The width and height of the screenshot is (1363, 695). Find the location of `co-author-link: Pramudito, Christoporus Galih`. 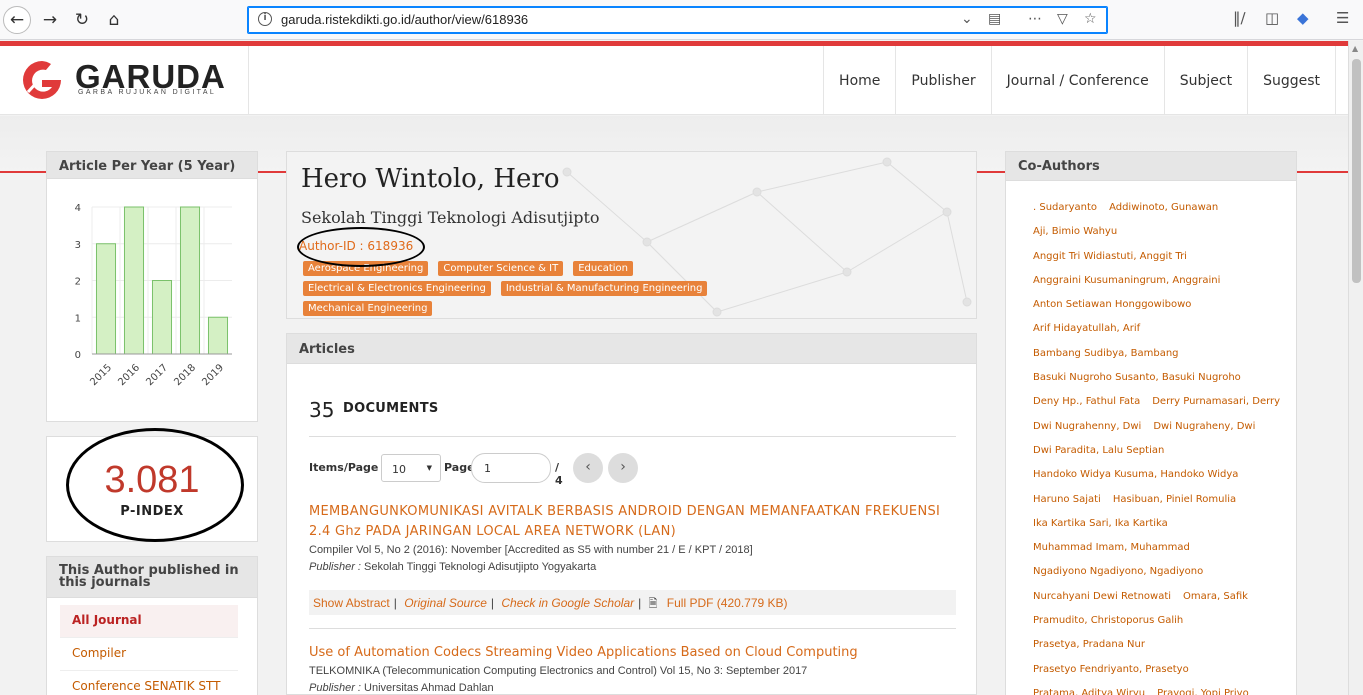

co-author-link: Pramudito, Christoporus Galih is located at coordinates (1108, 620).